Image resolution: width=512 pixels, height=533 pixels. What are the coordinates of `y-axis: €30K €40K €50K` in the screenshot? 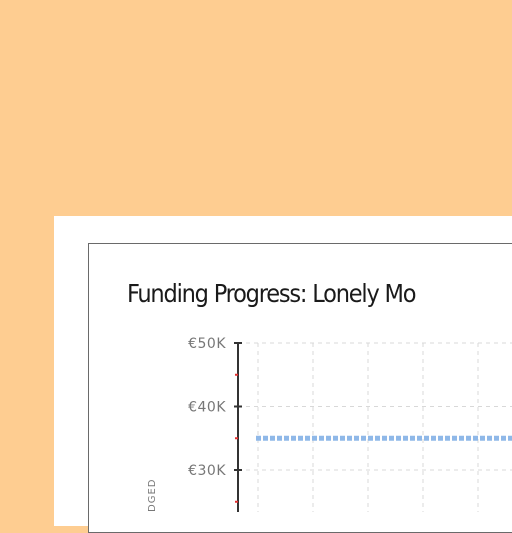 It's located at (215, 424).